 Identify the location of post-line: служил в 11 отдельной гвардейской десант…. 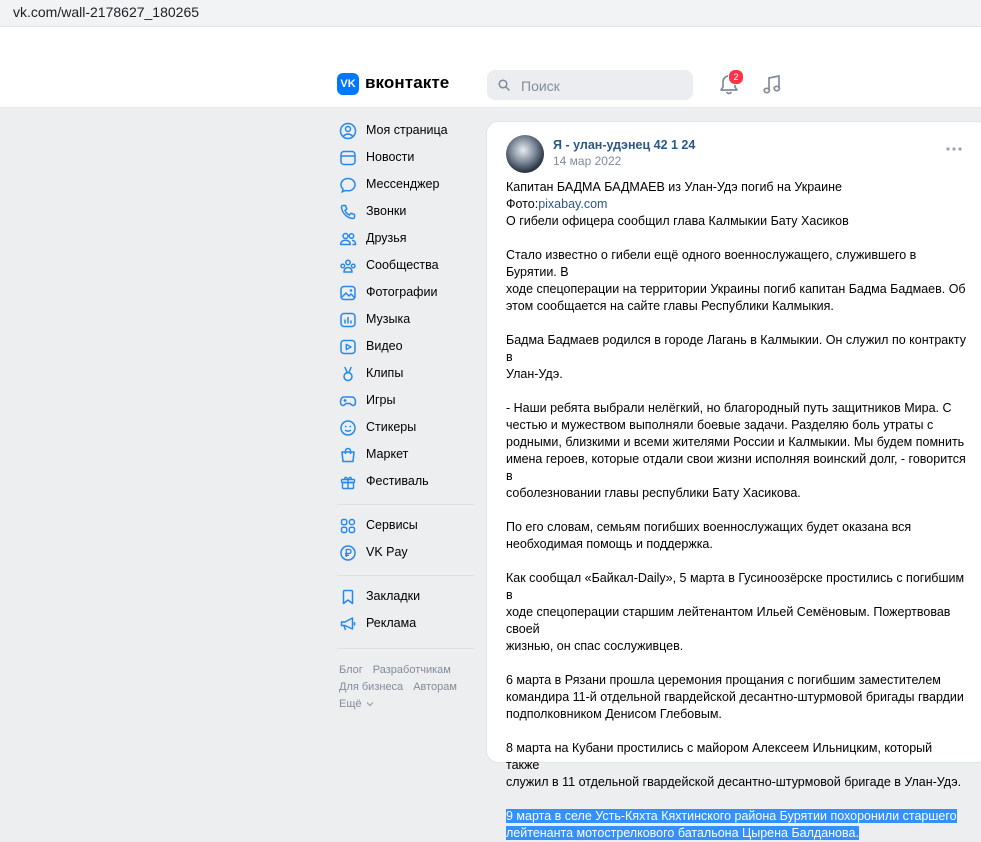
(734, 782).